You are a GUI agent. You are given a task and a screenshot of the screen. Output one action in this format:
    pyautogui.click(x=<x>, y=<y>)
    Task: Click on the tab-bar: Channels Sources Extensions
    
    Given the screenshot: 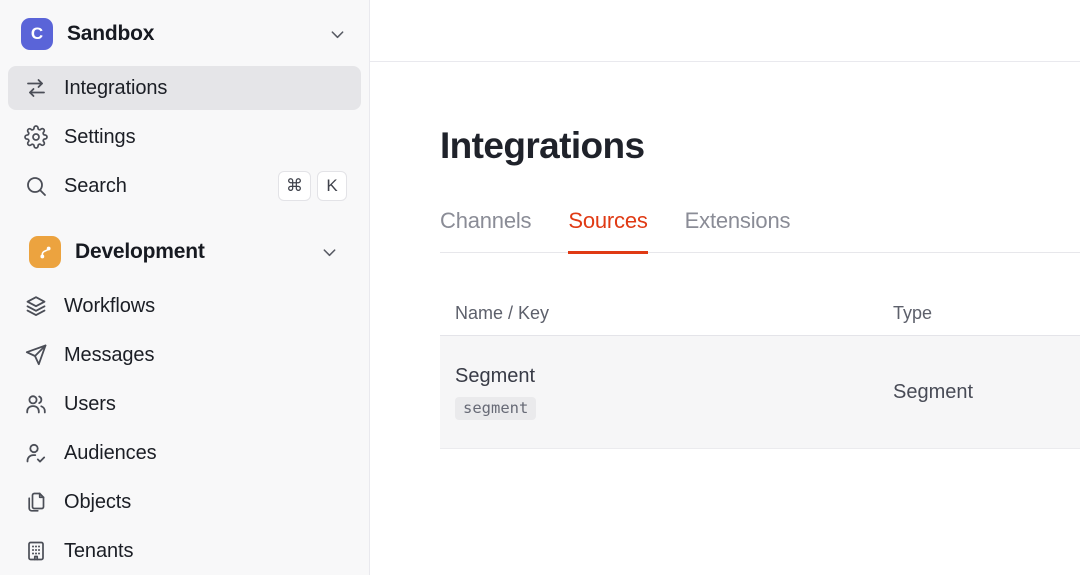 What is the action you would take?
    pyautogui.click(x=760, y=231)
    